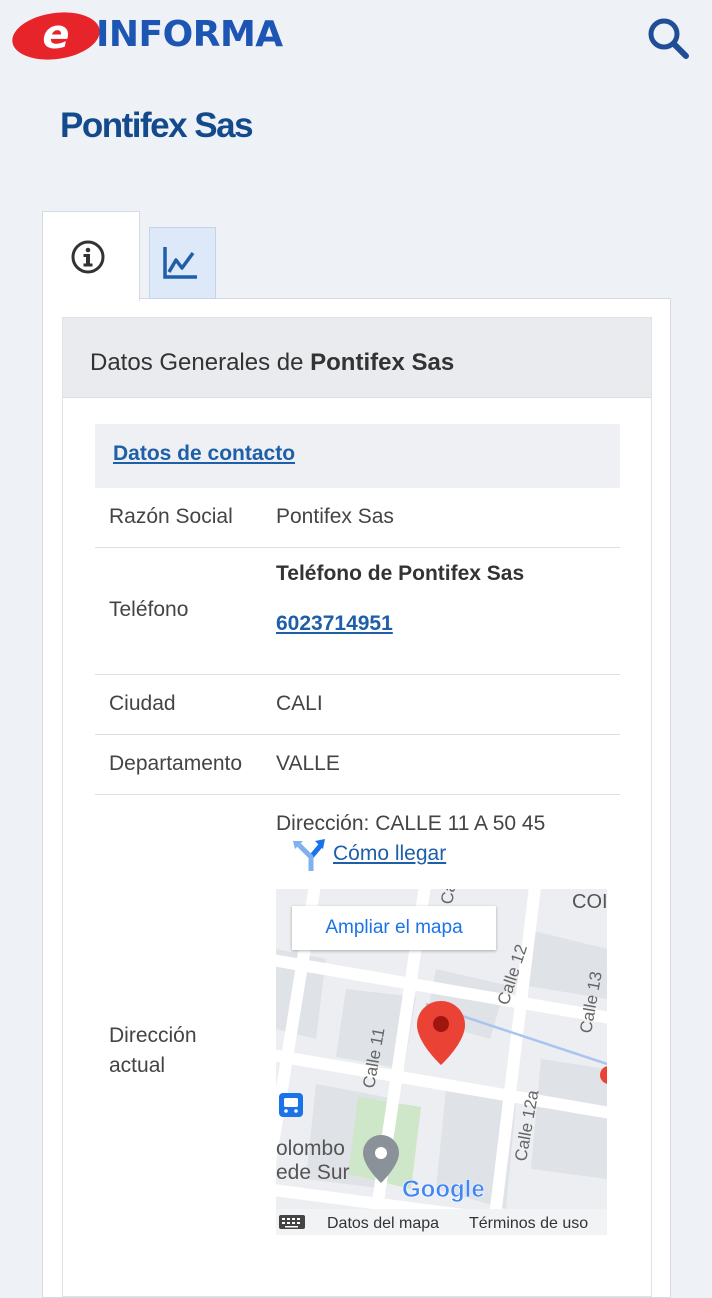  Describe the element at coordinates (394, 928) in the screenshot. I see `enlarge-map-button: Ampliar el mapa` at that location.